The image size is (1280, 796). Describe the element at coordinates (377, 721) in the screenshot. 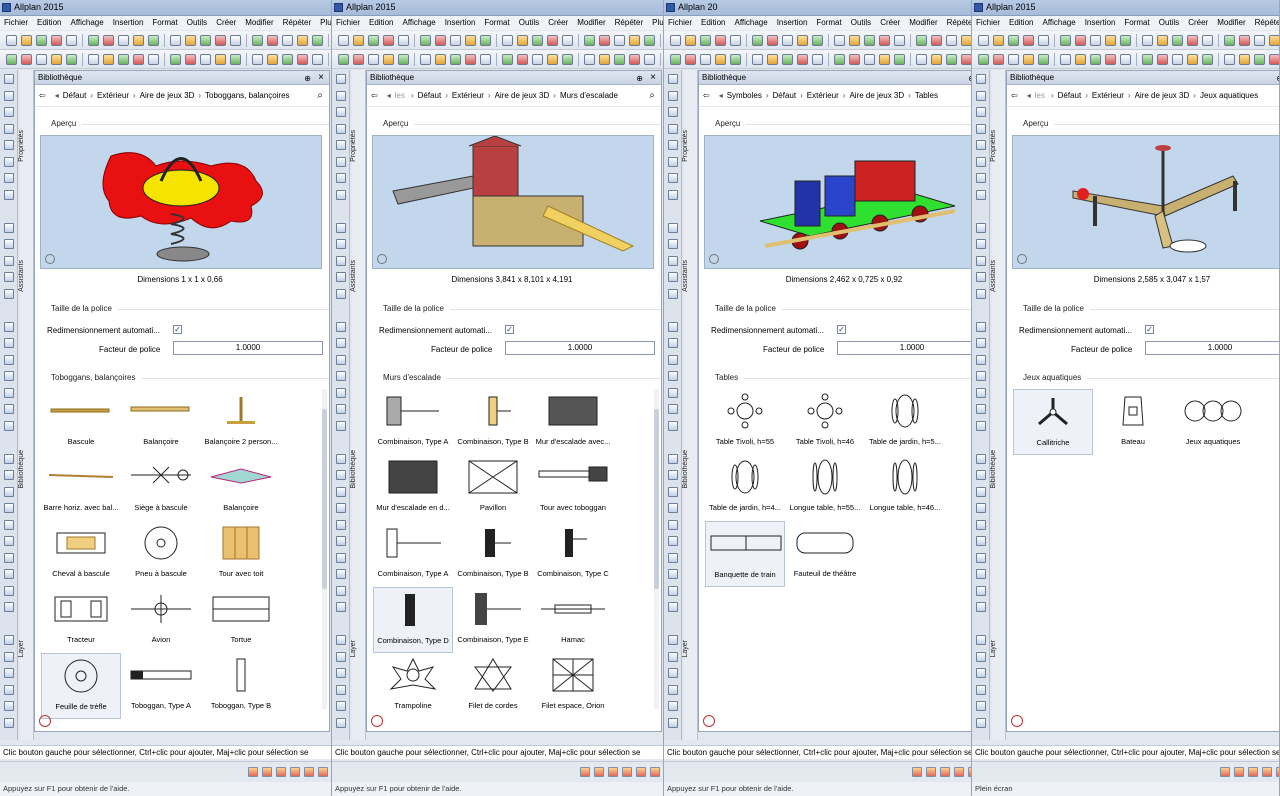

I see `favorite-icon` at that location.